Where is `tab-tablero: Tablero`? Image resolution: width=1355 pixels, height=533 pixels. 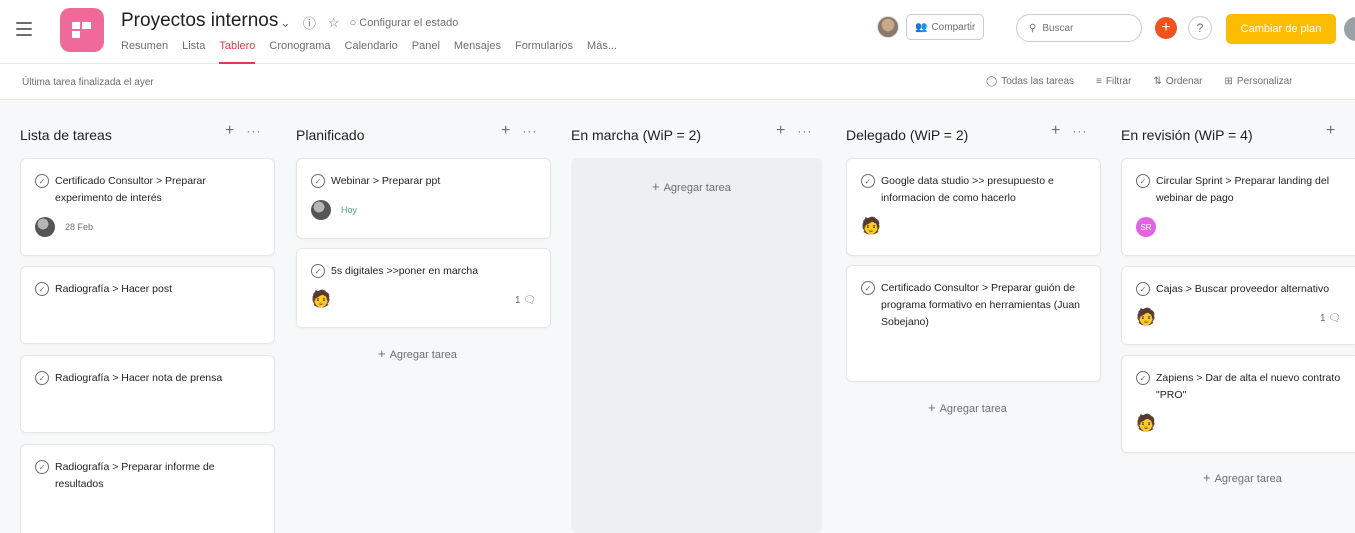
tab-tablero: Tablero is located at coordinates (237, 52).